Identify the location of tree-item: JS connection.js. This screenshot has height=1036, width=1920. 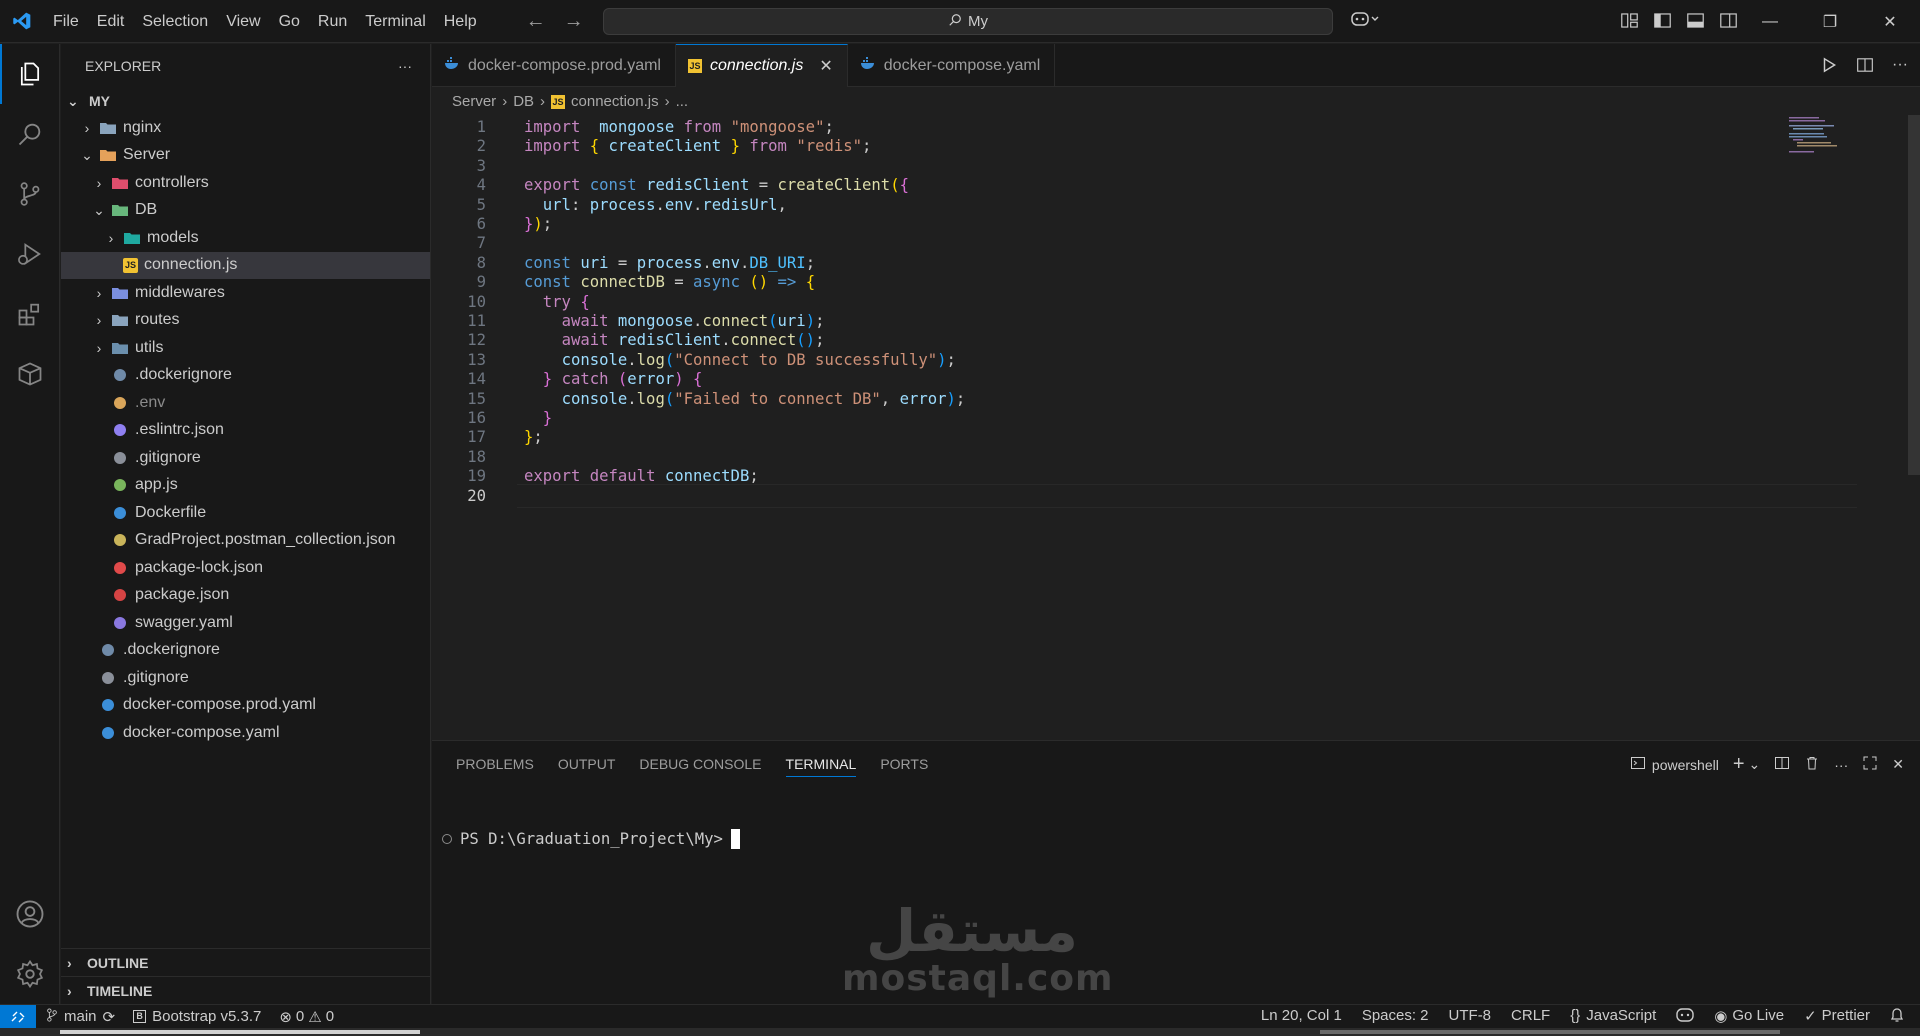
(245, 265).